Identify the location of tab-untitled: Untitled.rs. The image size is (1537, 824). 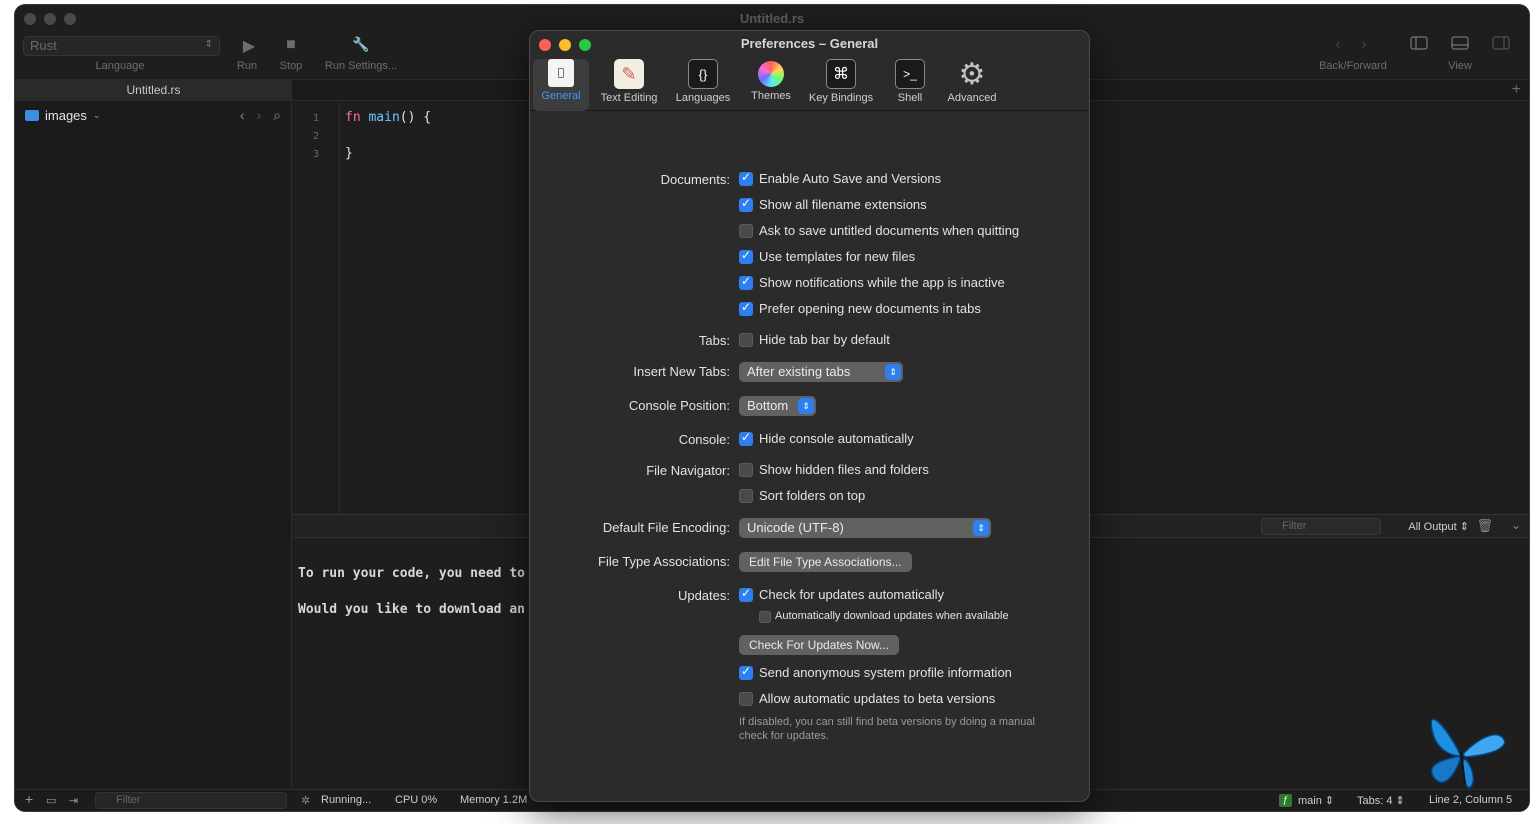
(153, 90).